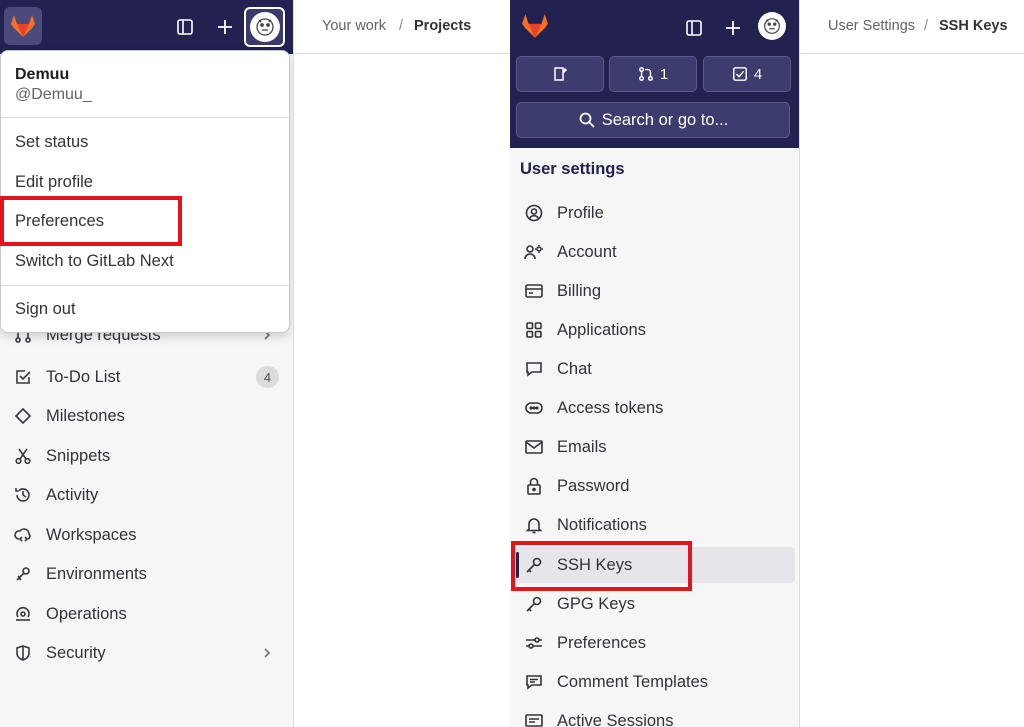 This screenshot has width=1024, height=727. What do you see at coordinates (267, 377) in the screenshot?
I see `todo-count-badge: 4` at bounding box center [267, 377].